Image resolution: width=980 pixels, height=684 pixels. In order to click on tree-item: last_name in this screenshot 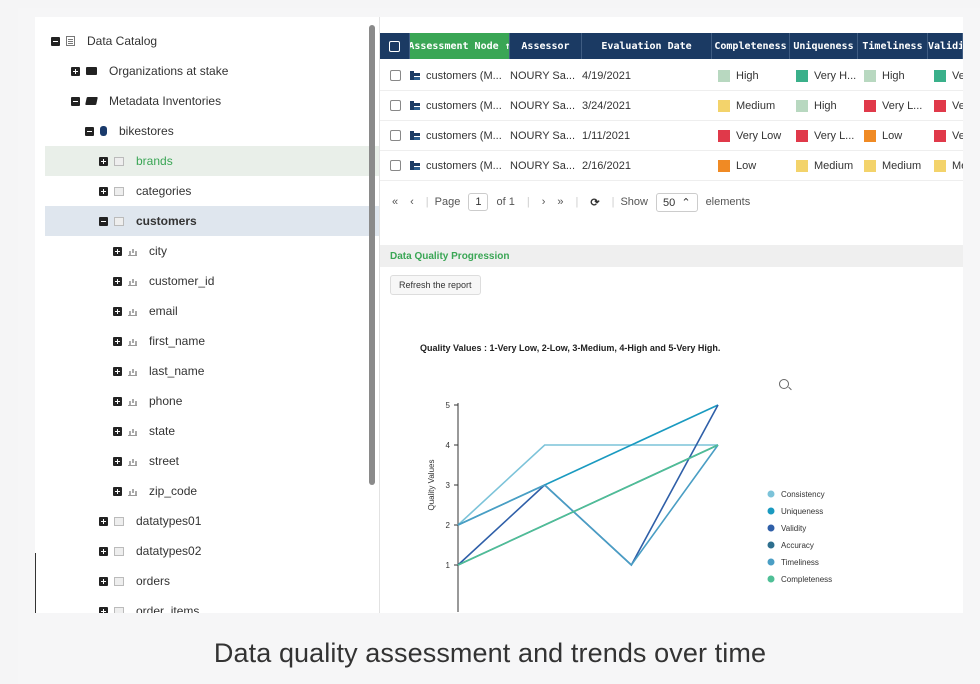, I will do `click(212, 371)`.